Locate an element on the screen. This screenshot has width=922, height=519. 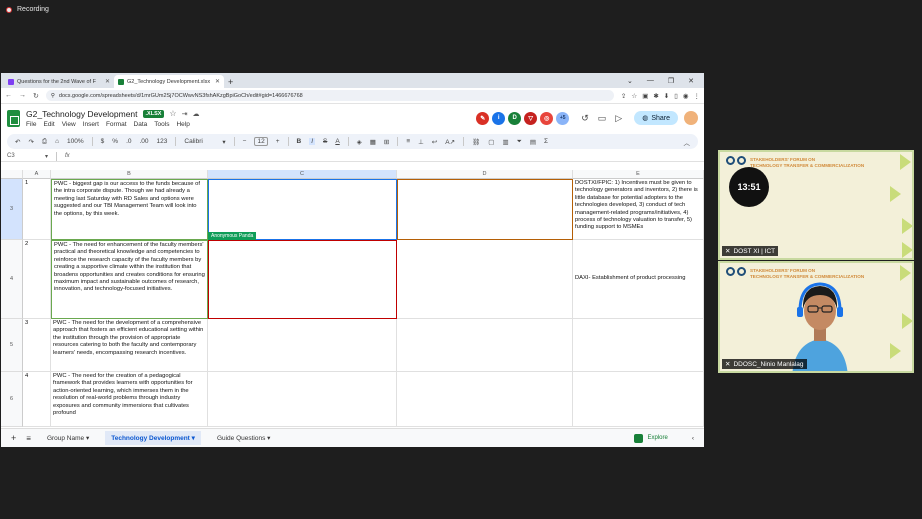
insert-chart-icon: ▥ is located at coordinates (505, 142).